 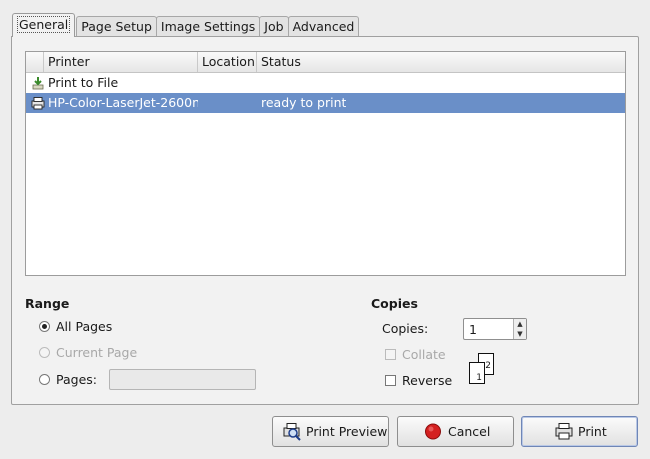 What do you see at coordinates (227, 62) in the screenshot?
I see `location-column-header: Location` at bounding box center [227, 62].